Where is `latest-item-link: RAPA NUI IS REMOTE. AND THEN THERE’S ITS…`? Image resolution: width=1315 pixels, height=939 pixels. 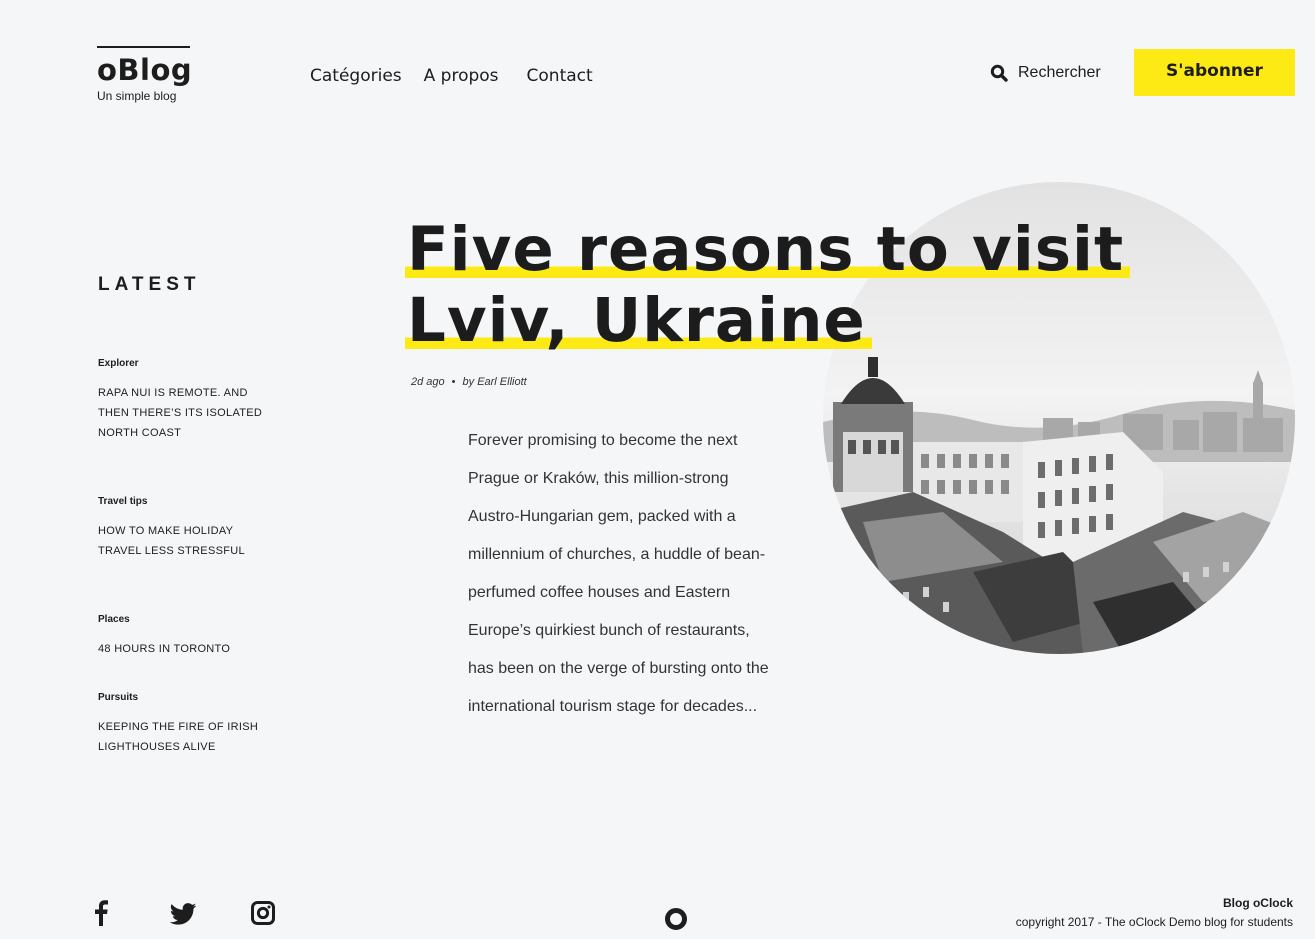
latest-item-link: RAPA NUI IS REMOTE. AND THEN THERE’S ITS… is located at coordinates (183, 413).